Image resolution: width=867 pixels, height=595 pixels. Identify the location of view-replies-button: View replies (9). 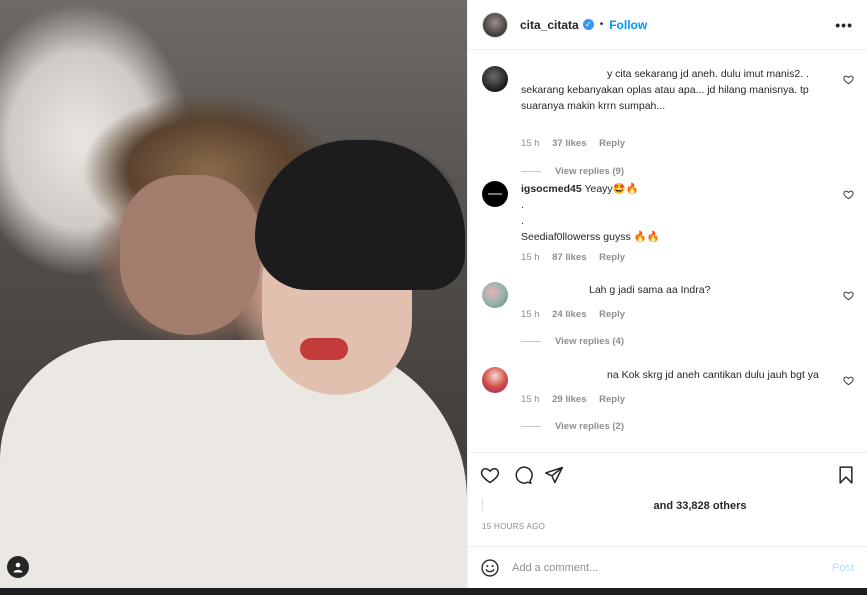
(572, 171).